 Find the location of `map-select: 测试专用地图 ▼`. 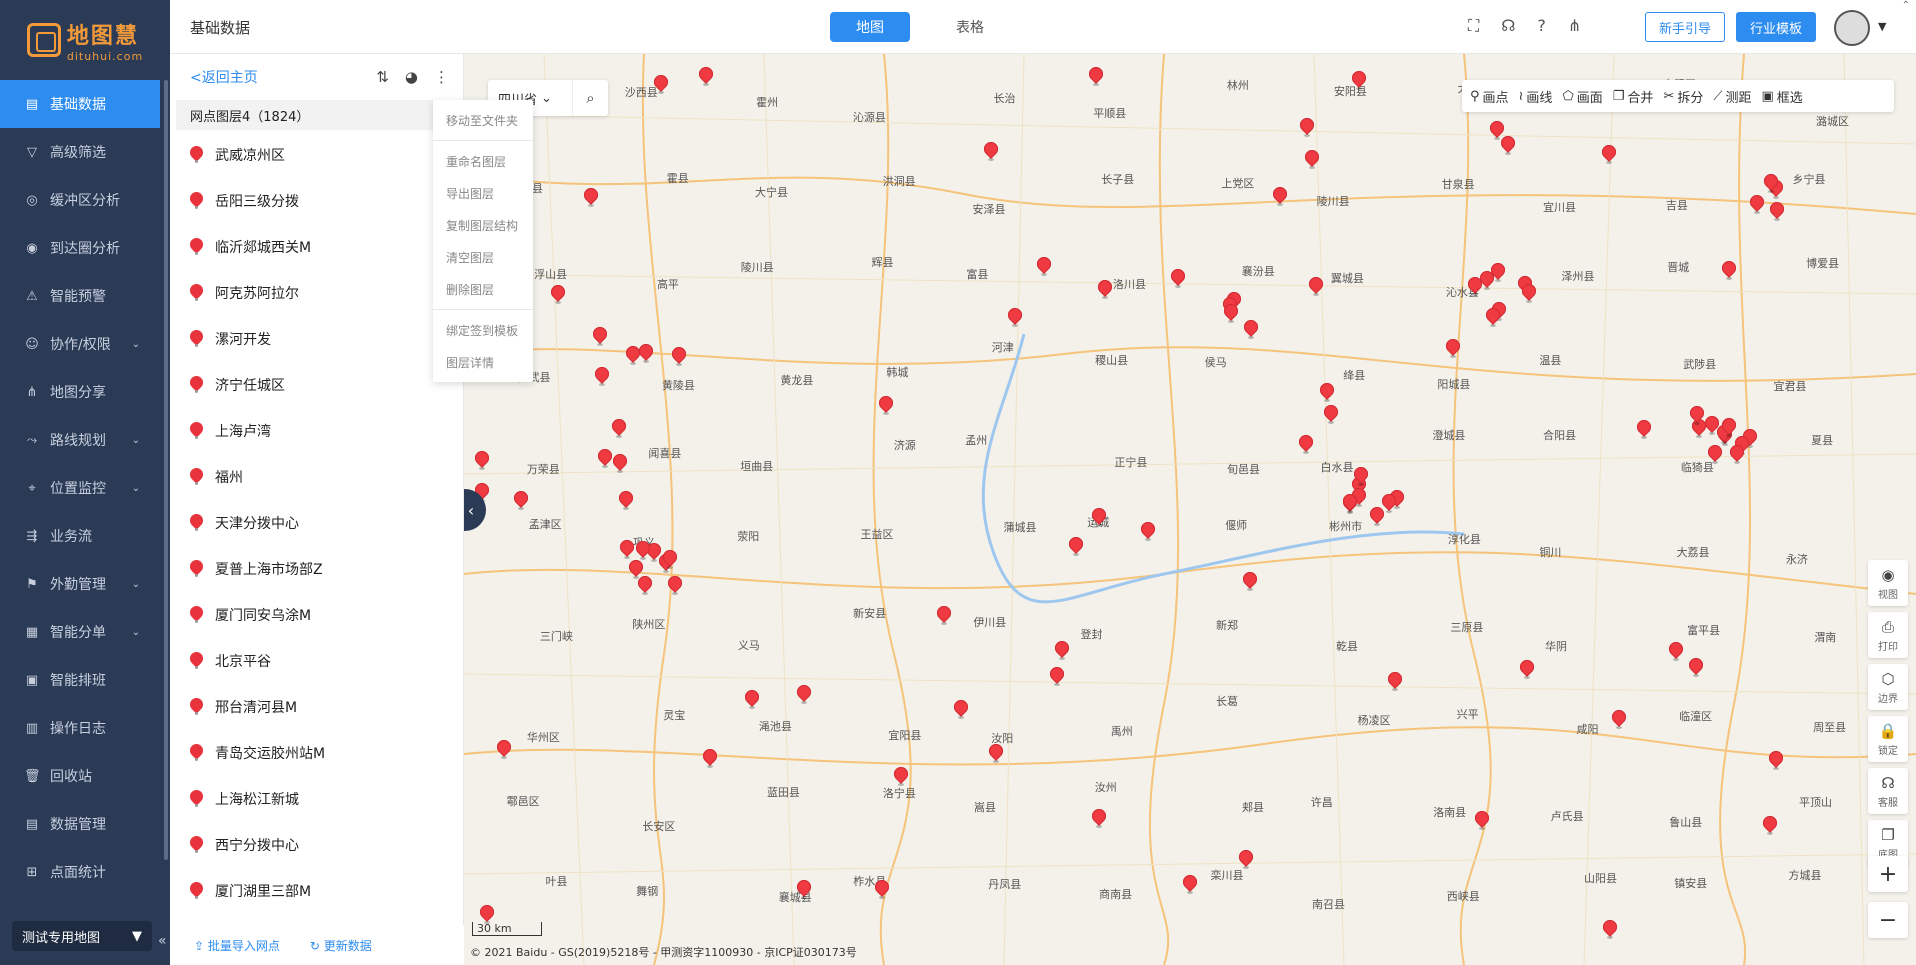

map-select: 测试专用地图 ▼ is located at coordinates (82, 936).